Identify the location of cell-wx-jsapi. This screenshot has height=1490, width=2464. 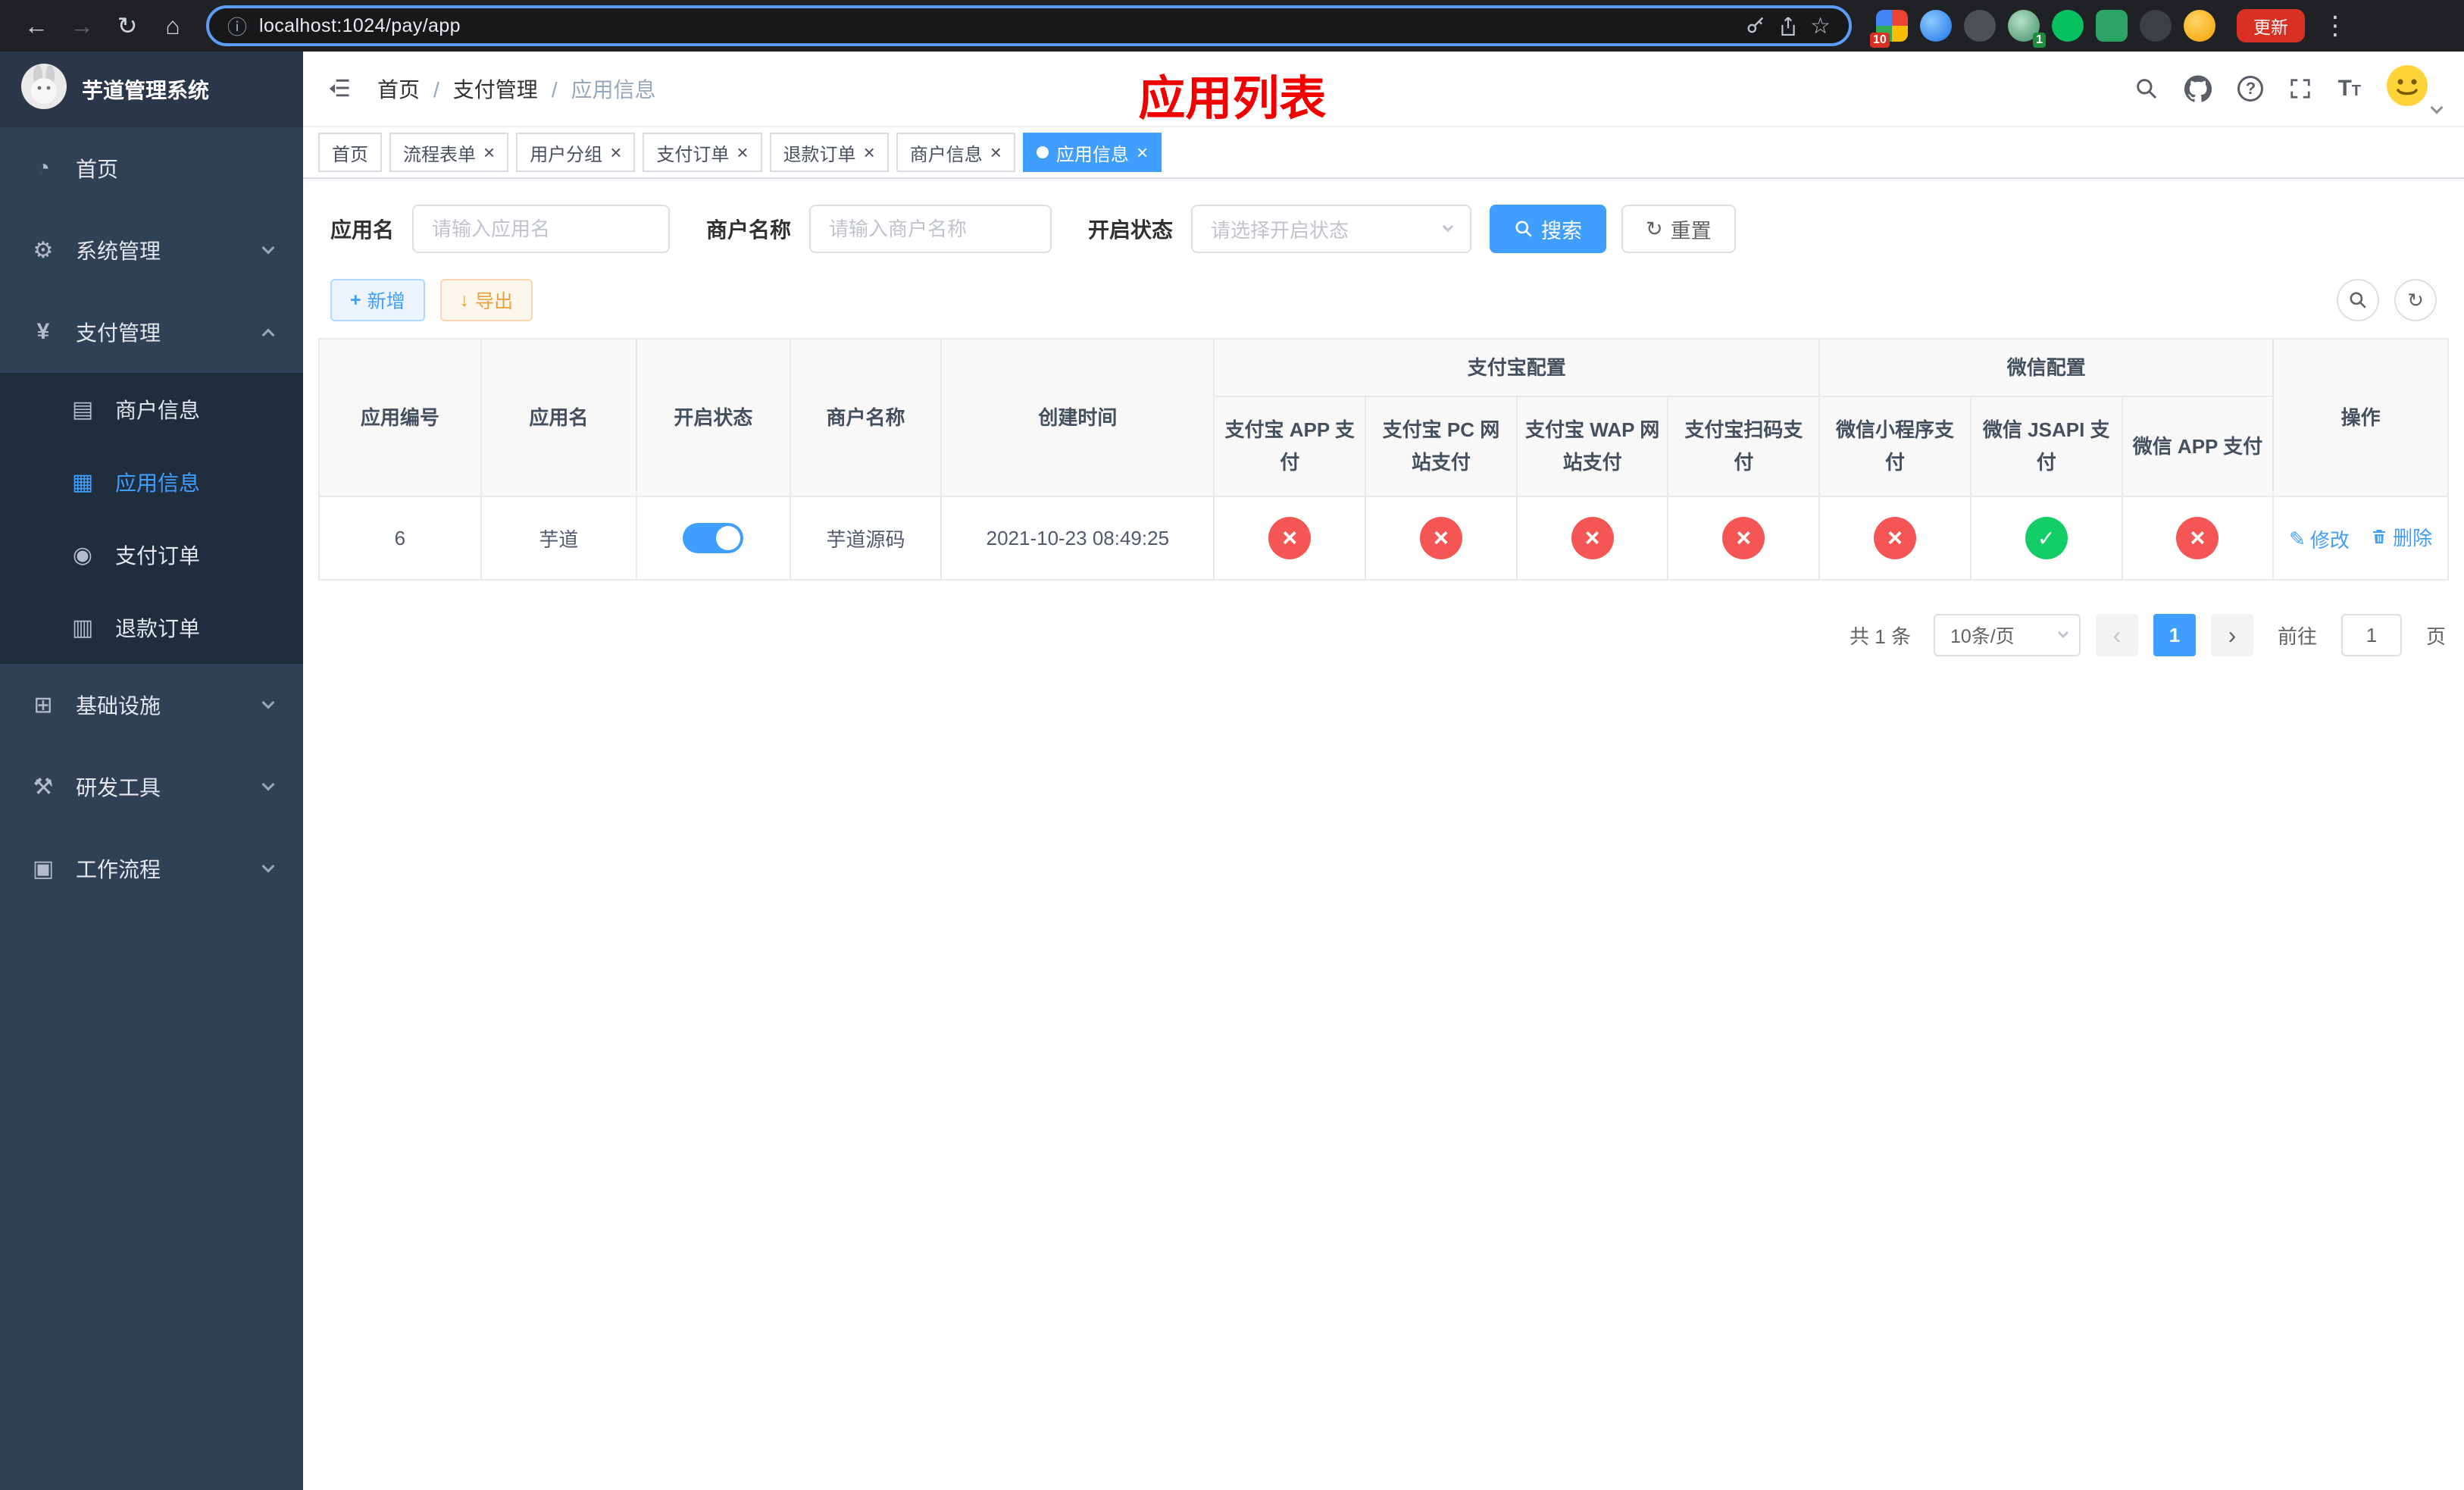
(2046, 538).